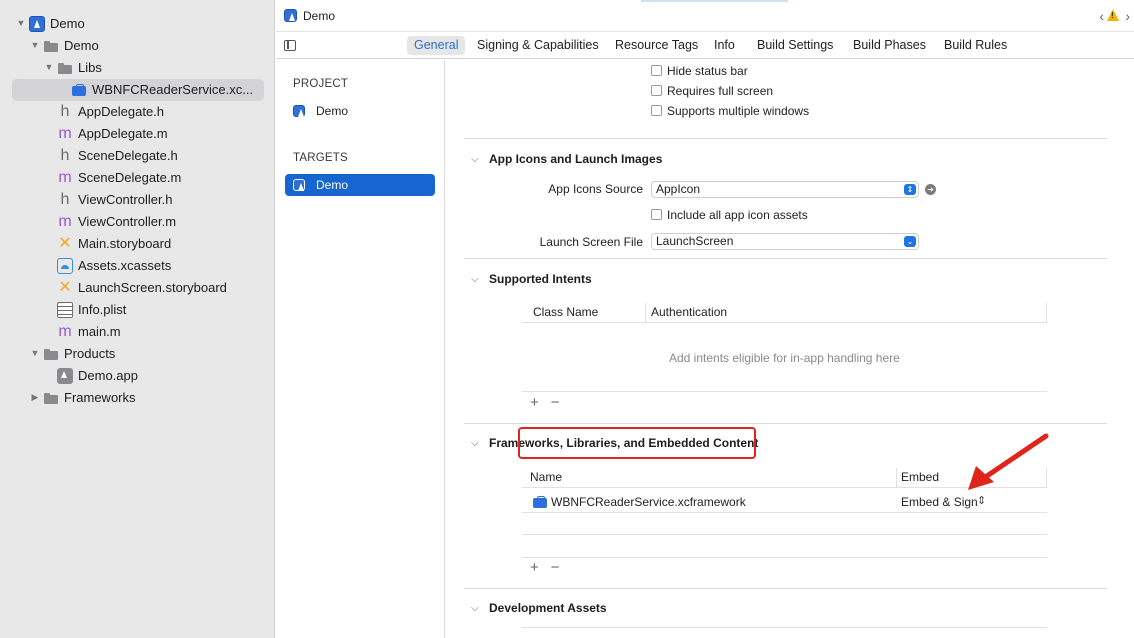  I want to click on nav-item-scenedelegate-h: h SceneDelegate.h, so click(137, 156).